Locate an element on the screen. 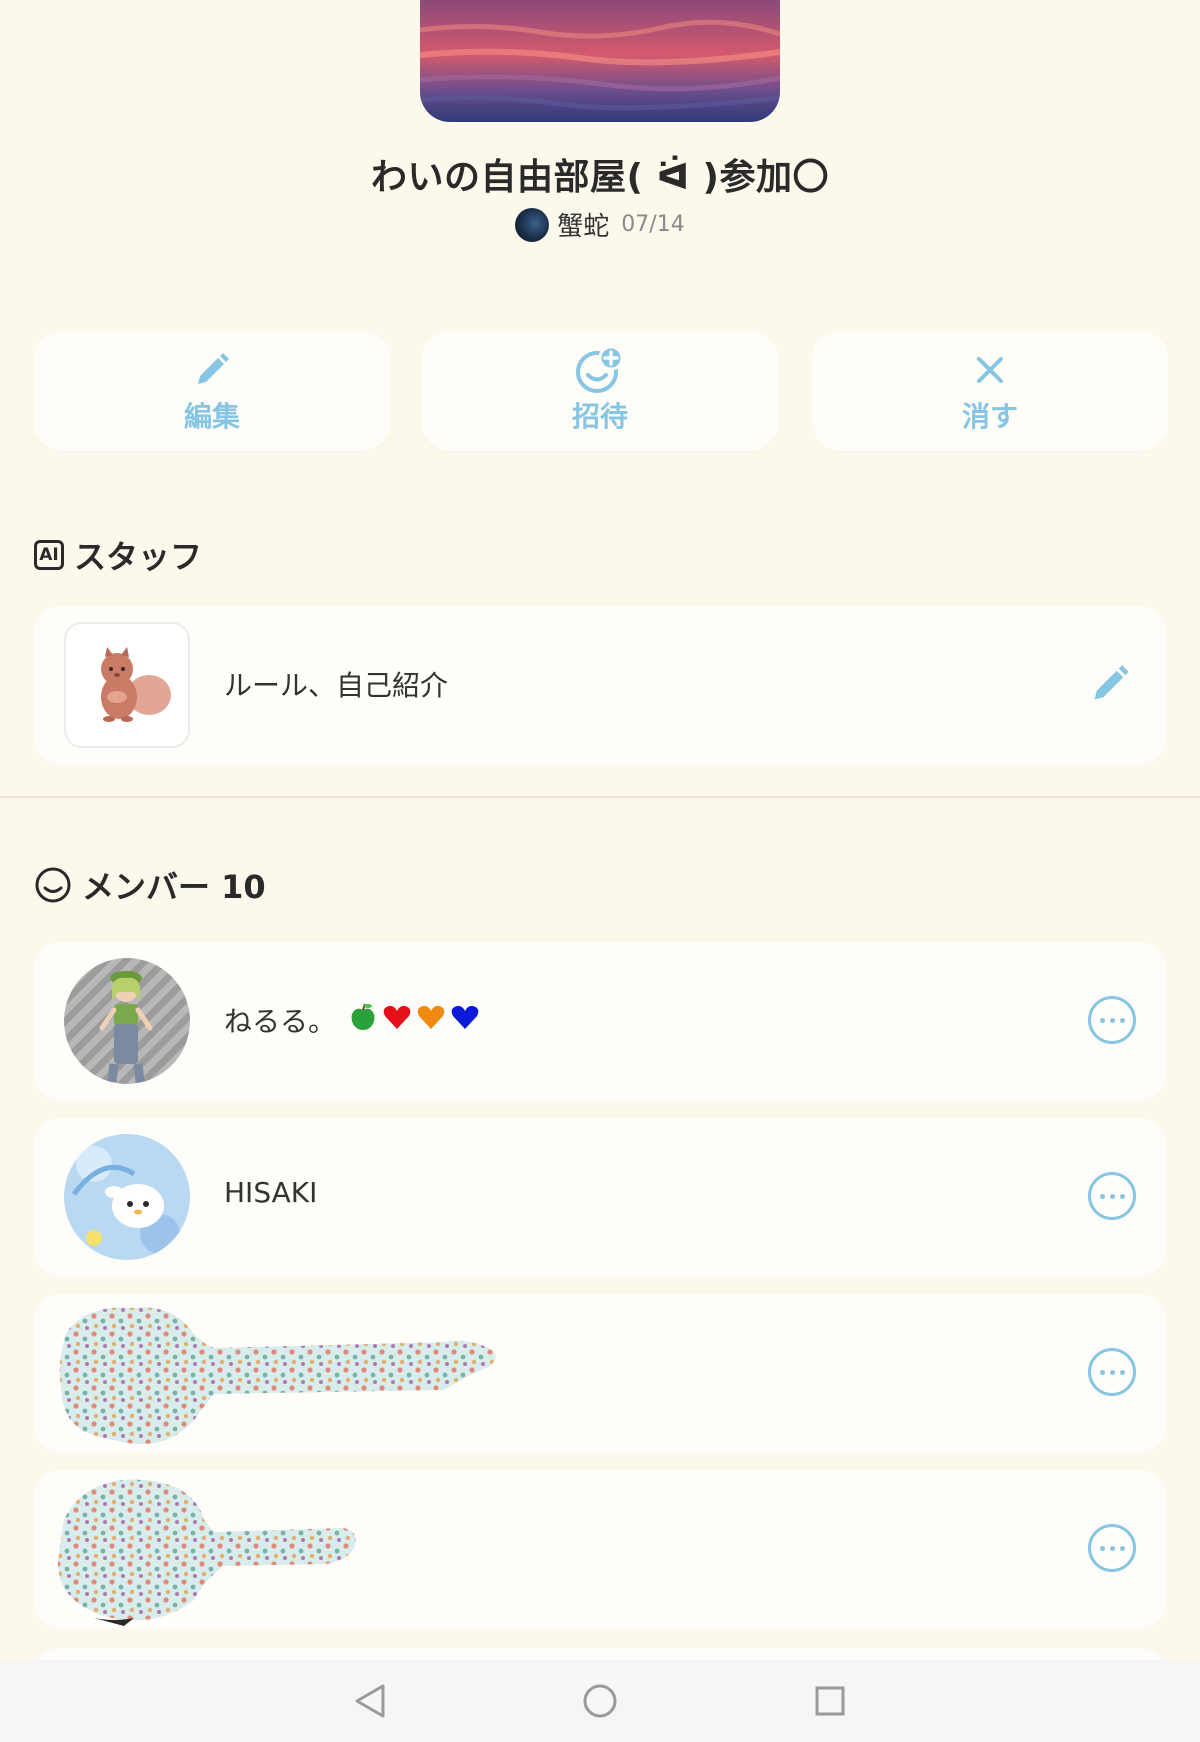 The height and width of the screenshot is (1742, 1200). staff-item: ルール、自己紹介 is located at coordinates (600, 685).